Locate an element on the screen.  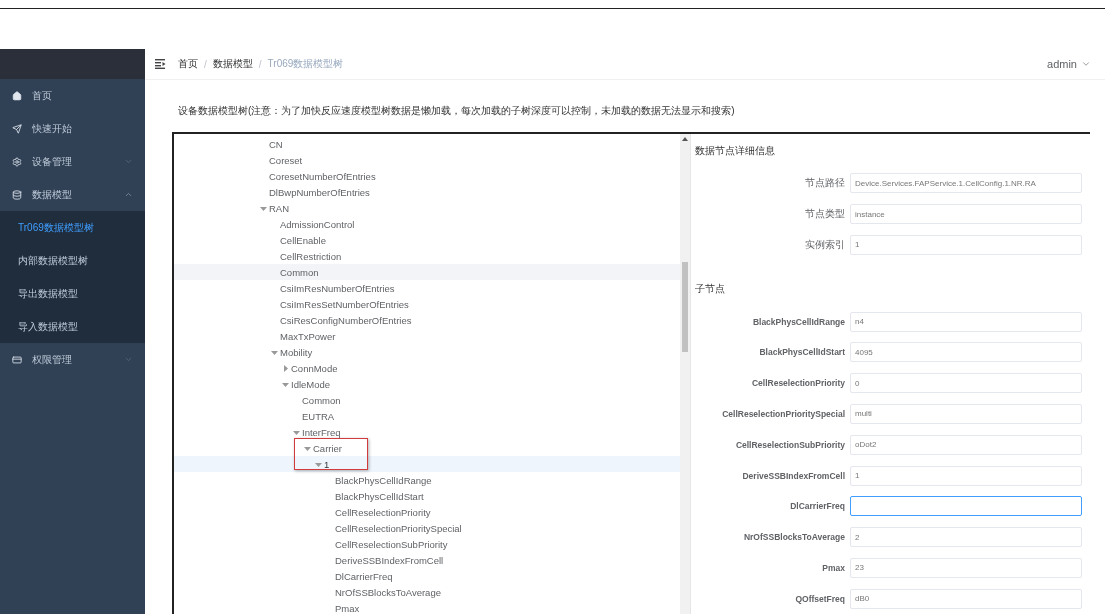
sidebar-item: 数据模型 is located at coordinates (72, 194).